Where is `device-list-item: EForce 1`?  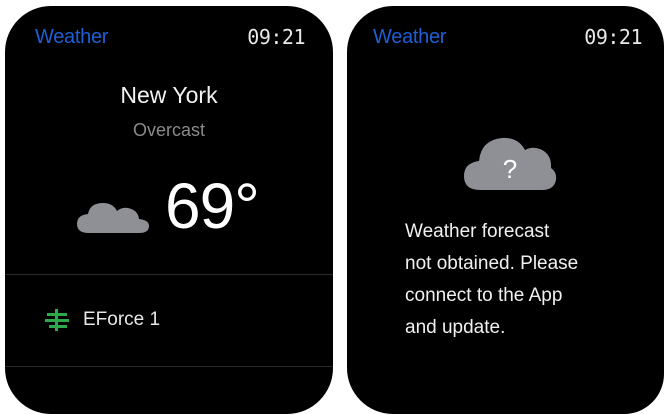 device-list-item: EForce 1 is located at coordinates (102, 320).